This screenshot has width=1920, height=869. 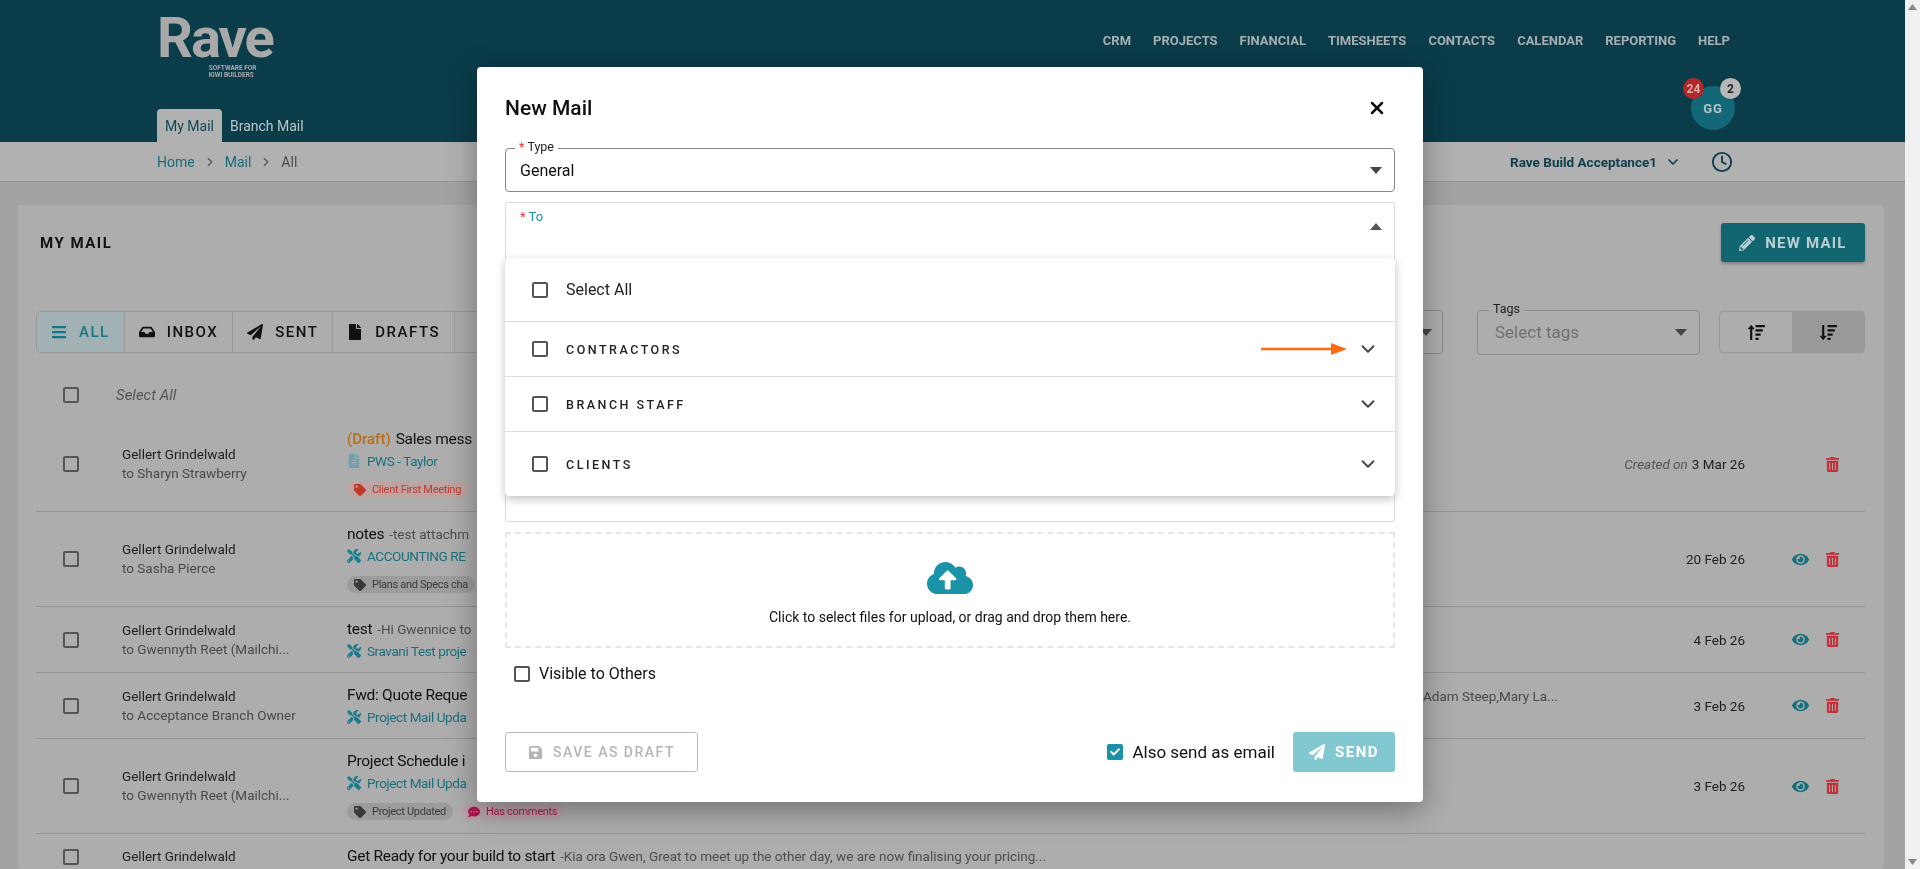 What do you see at coordinates (597, 673) in the screenshot?
I see `checkbox-label: Visible to Others` at bounding box center [597, 673].